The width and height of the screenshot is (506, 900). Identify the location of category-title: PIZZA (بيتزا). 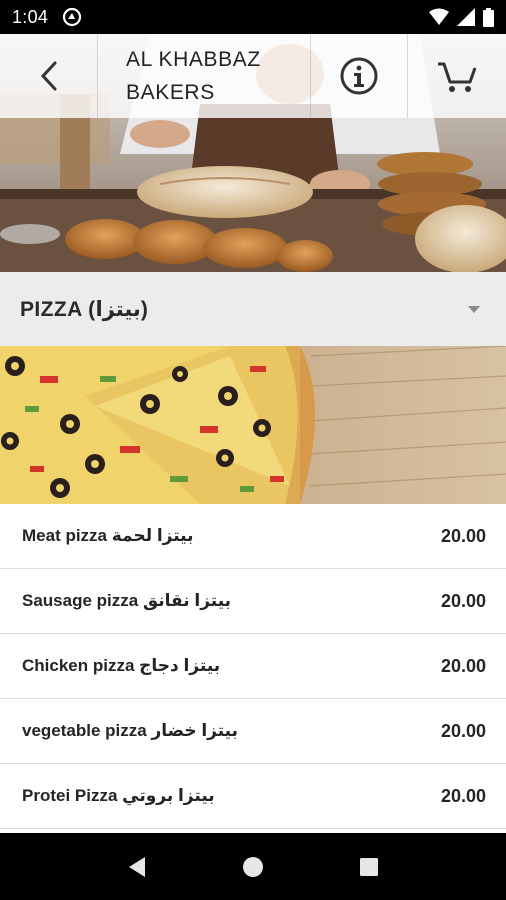
(84, 309).